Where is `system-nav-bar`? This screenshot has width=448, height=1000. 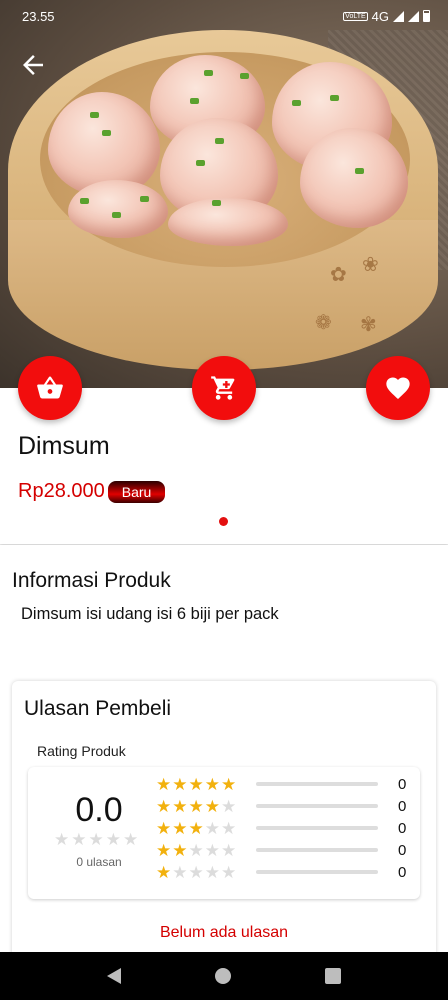 system-nav-bar is located at coordinates (224, 976).